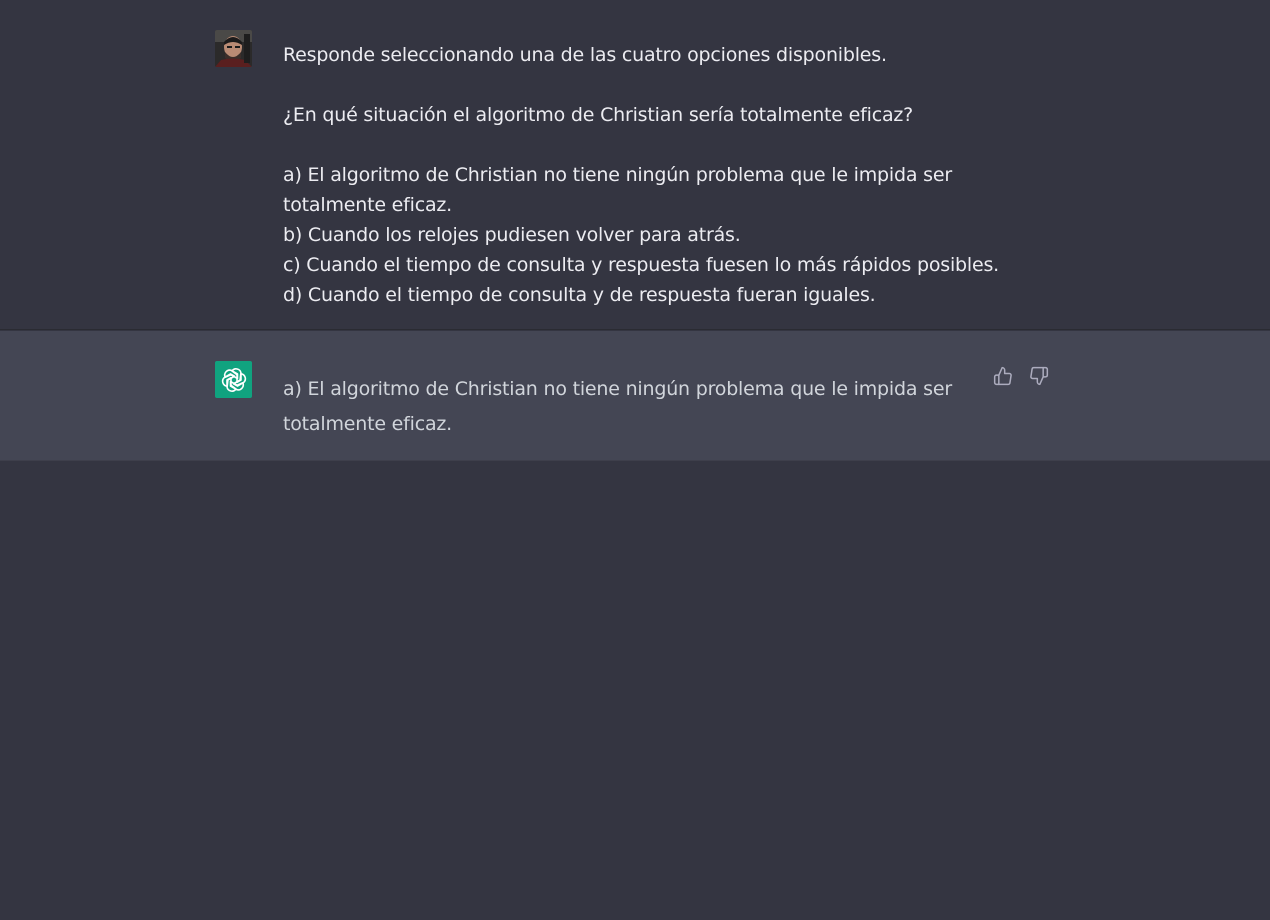  I want to click on thumbs-down-icon, so click(1039, 376).